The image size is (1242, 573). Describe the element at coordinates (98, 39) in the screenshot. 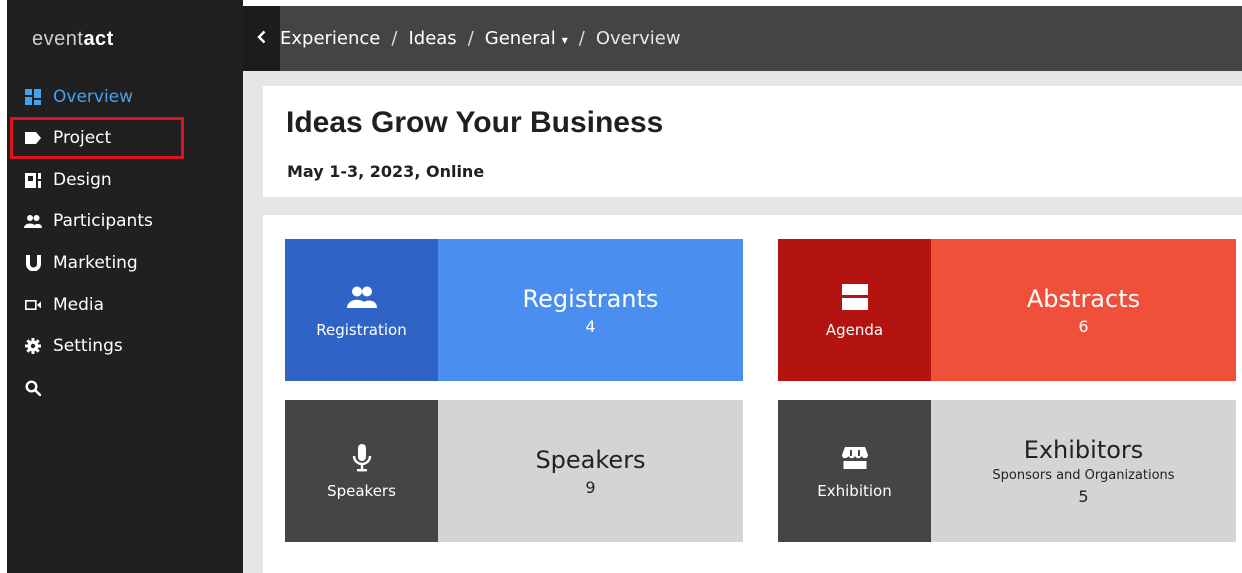

I see `logo-text-bold: act` at that location.